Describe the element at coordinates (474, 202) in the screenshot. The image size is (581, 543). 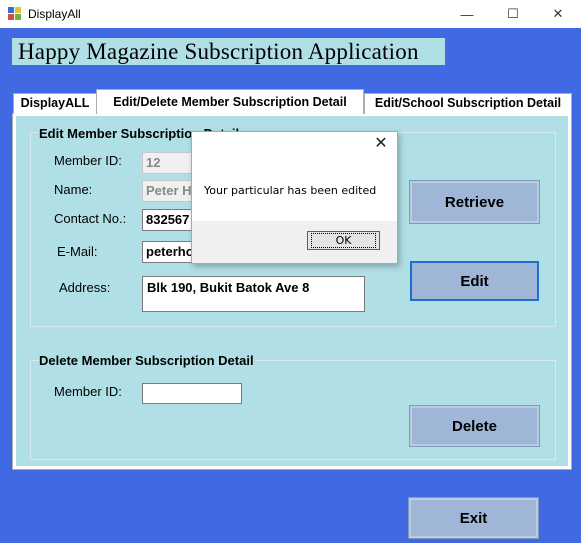
I see `retrieve-button: Retrieve` at that location.